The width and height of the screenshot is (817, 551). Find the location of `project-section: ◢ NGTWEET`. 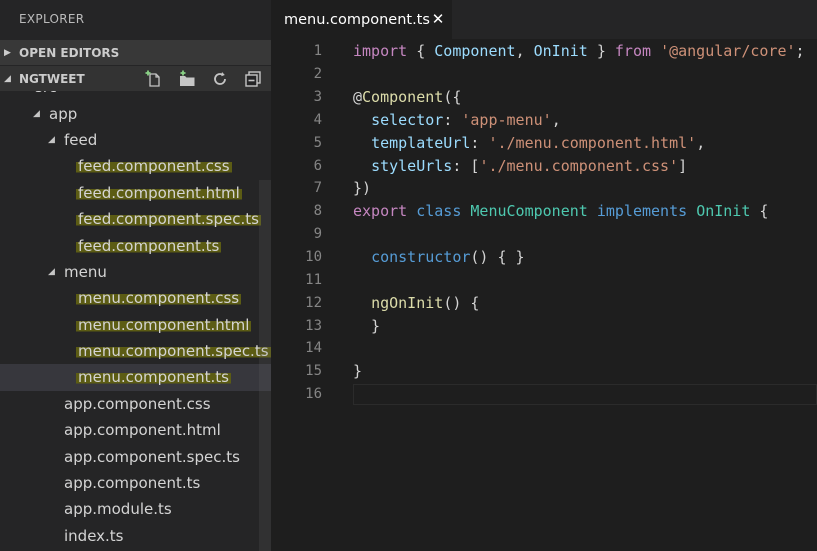

project-section: ◢ NGTWEET is located at coordinates (135, 78).